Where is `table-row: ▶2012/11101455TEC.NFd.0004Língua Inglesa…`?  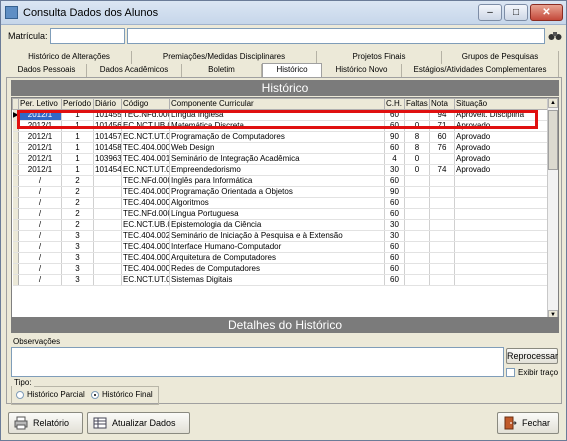 table-row: ▶2012/11101455TEC.NFd.0004Língua Inglesa… is located at coordinates (280, 115).